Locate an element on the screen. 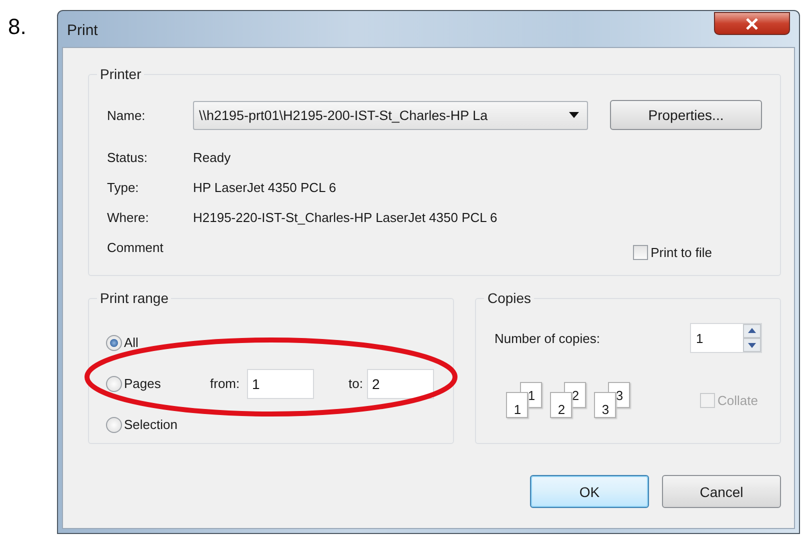  to-page-field: 2 is located at coordinates (400, 383).